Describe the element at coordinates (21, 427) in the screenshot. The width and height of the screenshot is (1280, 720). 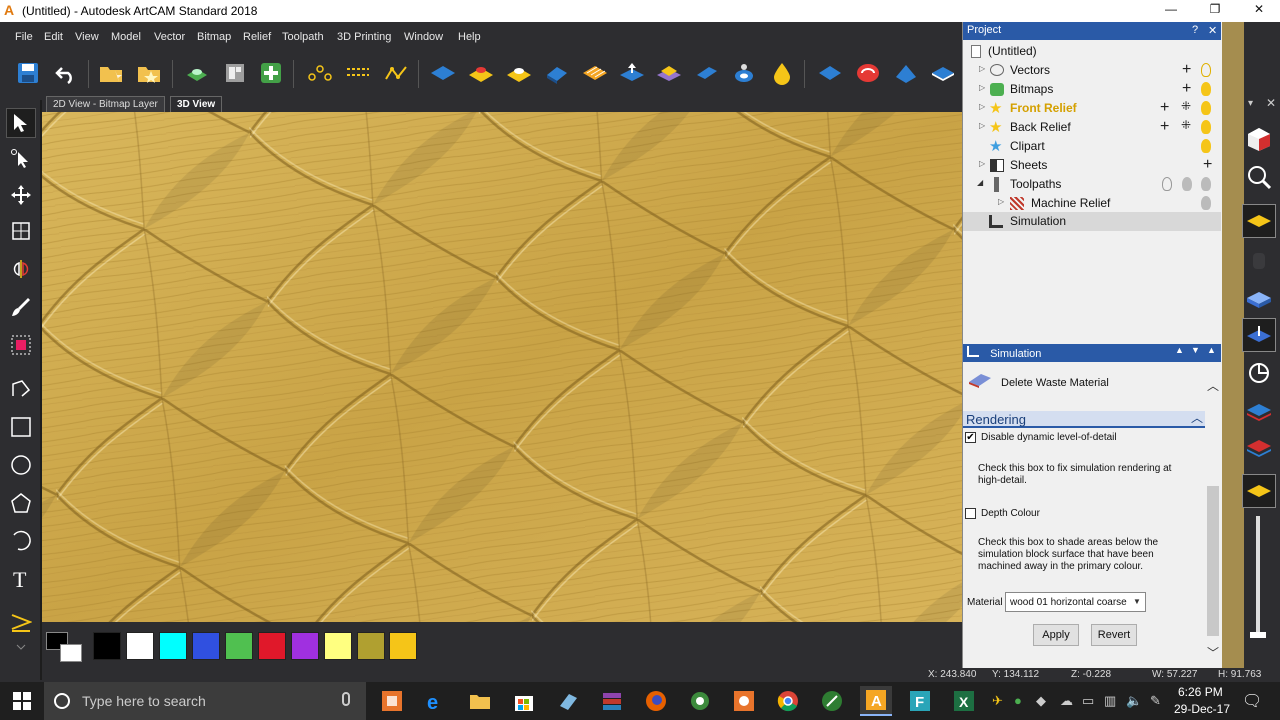
I see `rectangle-icon` at that location.